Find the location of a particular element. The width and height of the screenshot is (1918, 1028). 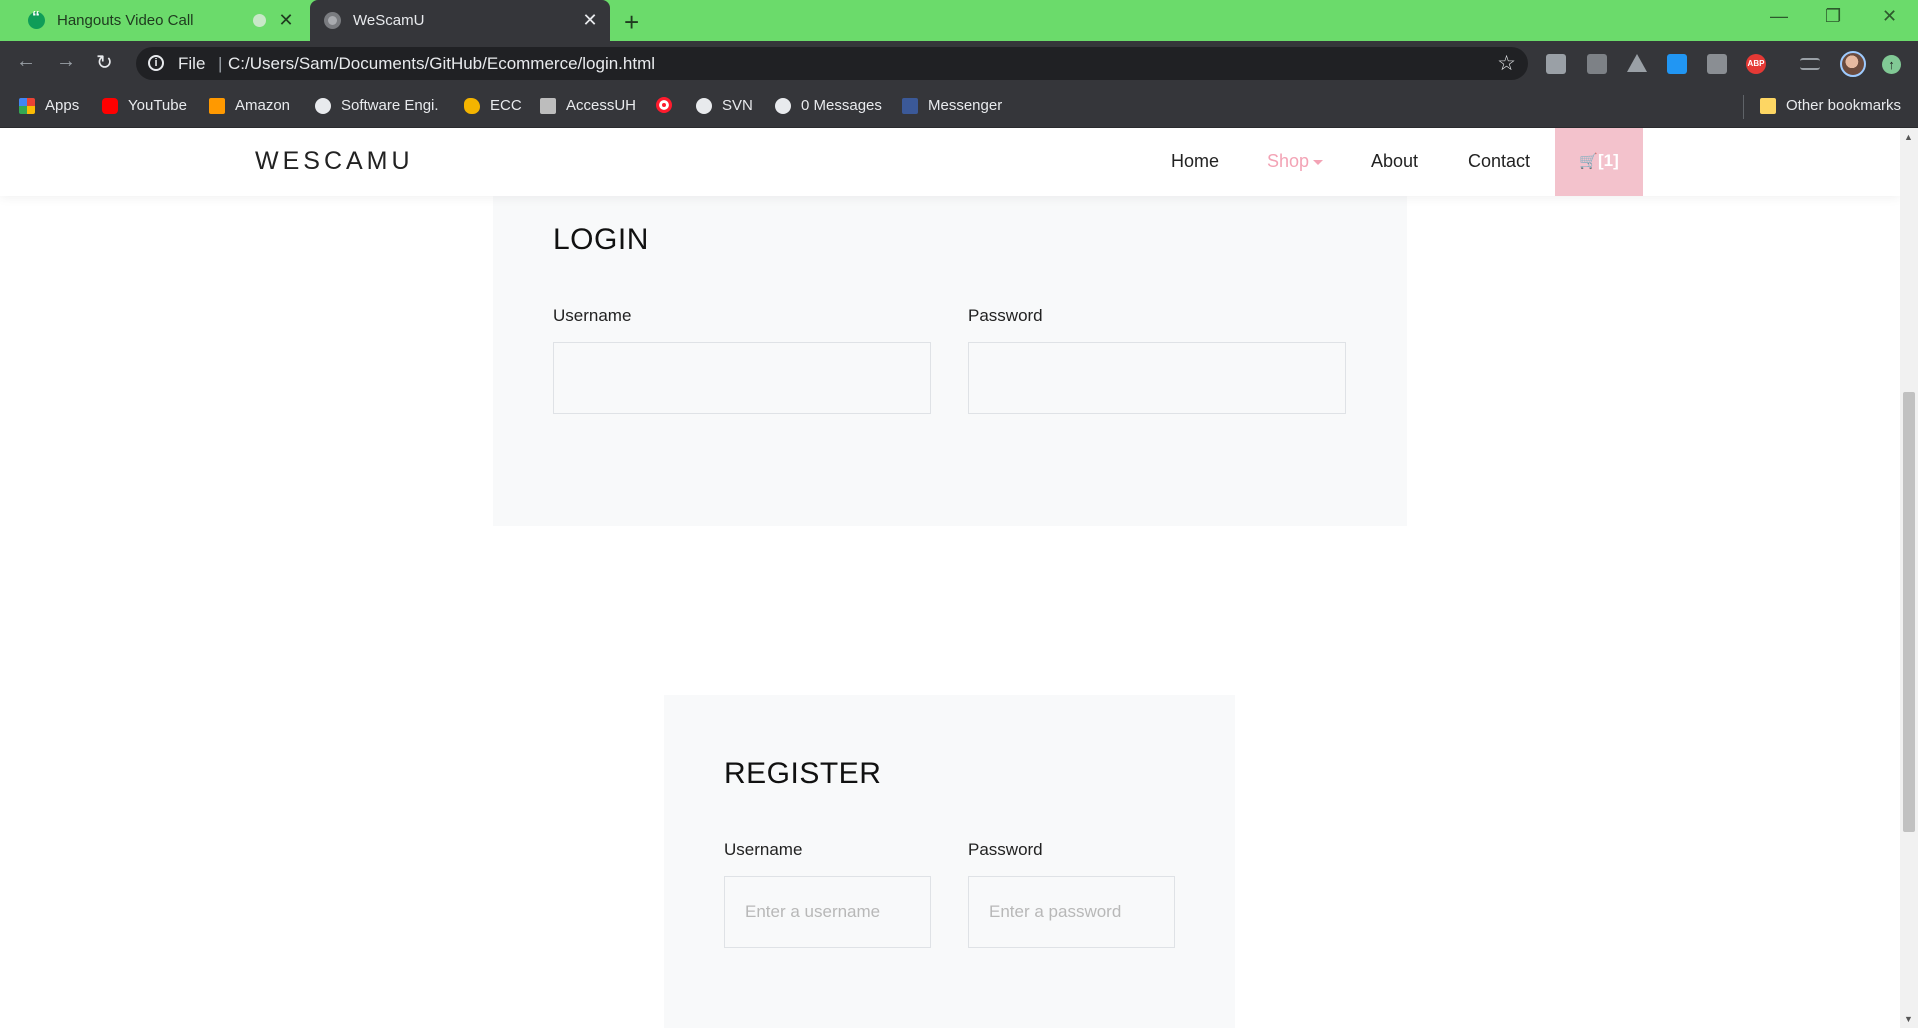

scrollbar-thumb is located at coordinates (1909, 612).